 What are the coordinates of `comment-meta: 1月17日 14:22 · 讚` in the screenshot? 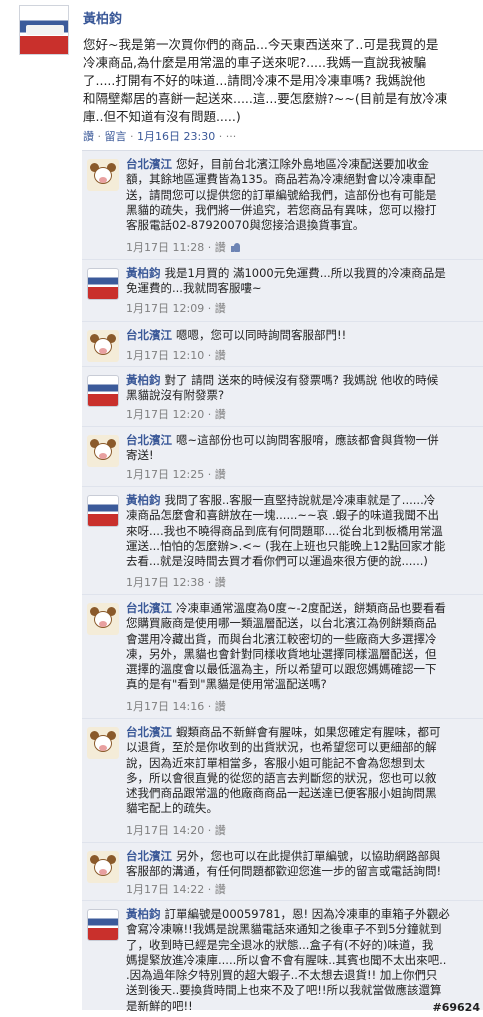 It's located at (176, 889).